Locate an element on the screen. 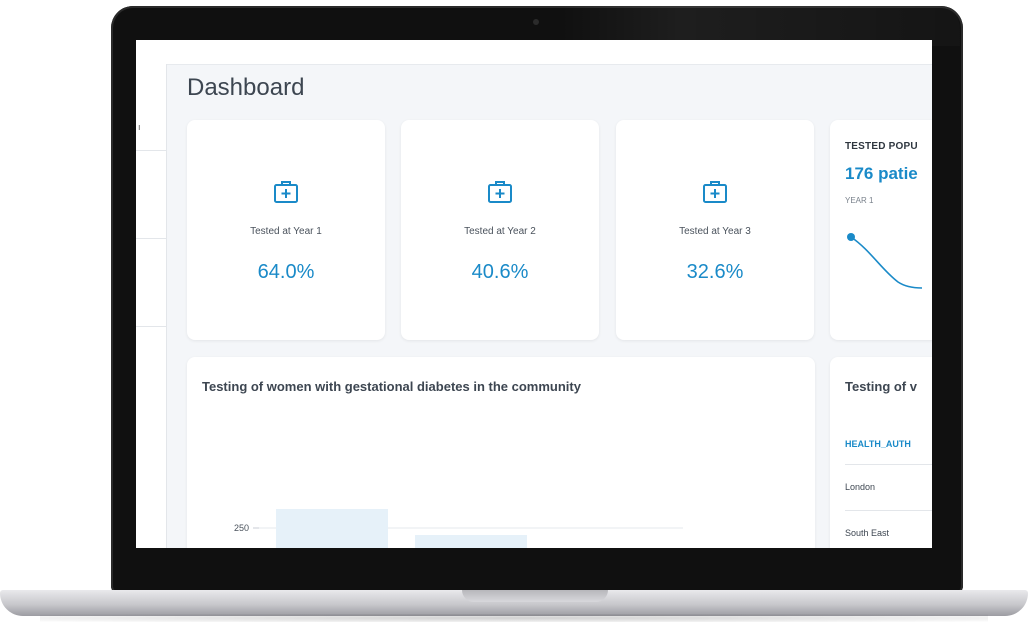  stat-label: Tested at Year 2 is located at coordinates (500, 231).